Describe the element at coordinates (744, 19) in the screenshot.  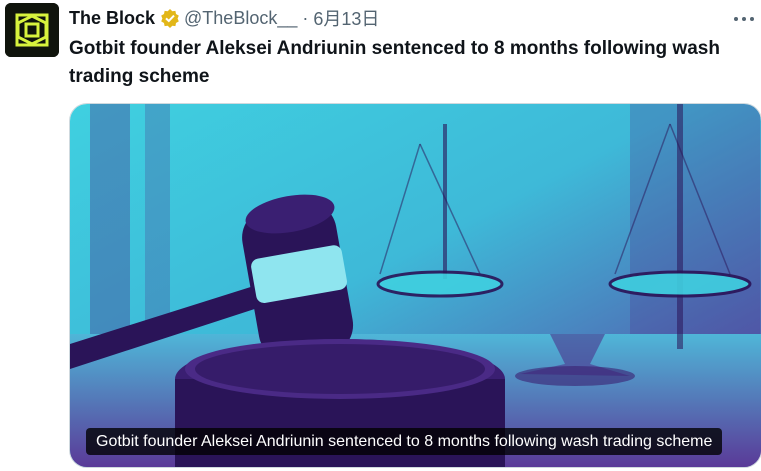
I see `more-options-icon` at that location.